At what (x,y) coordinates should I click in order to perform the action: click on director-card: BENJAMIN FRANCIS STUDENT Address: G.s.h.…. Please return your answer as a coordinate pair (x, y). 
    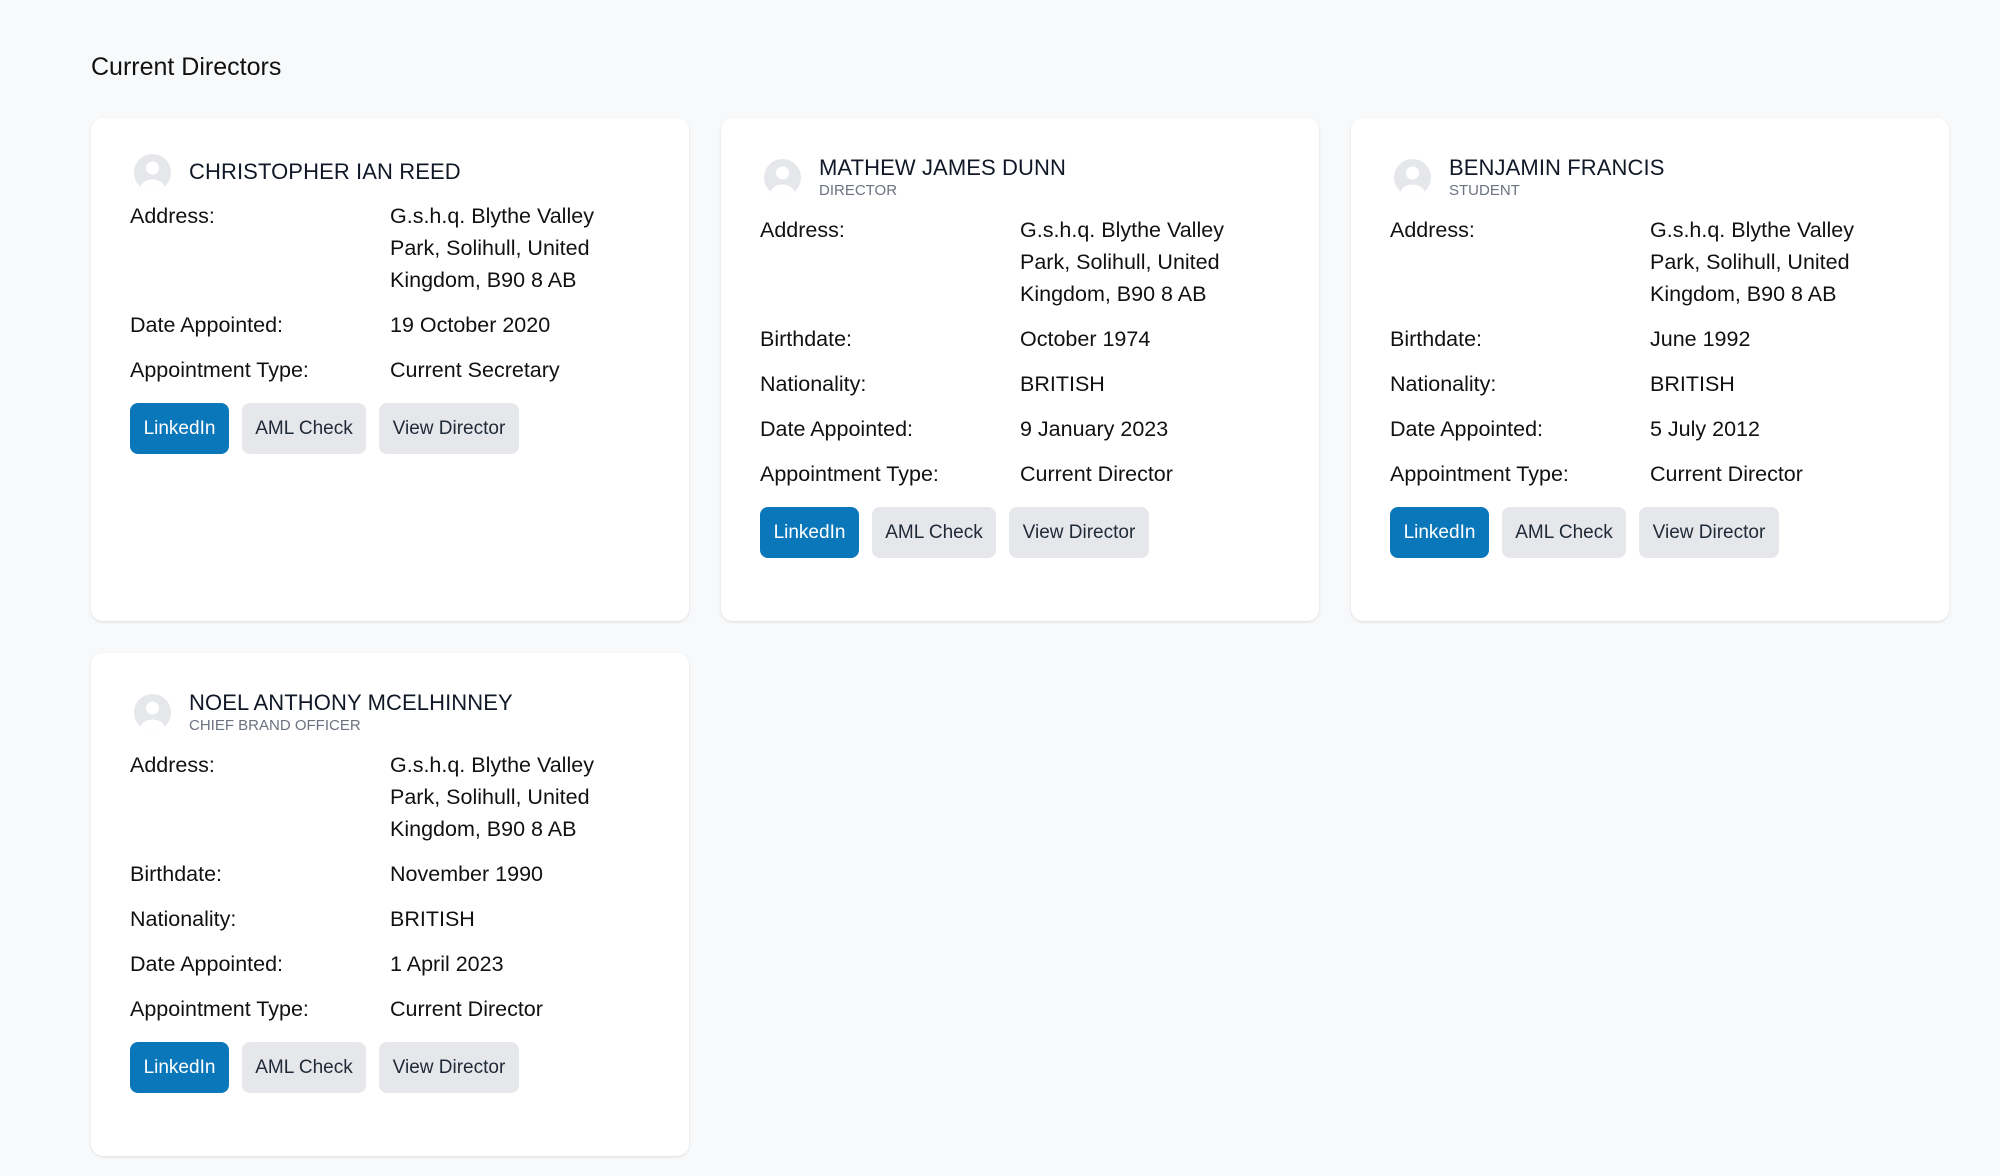
    Looking at the image, I should click on (1650, 369).